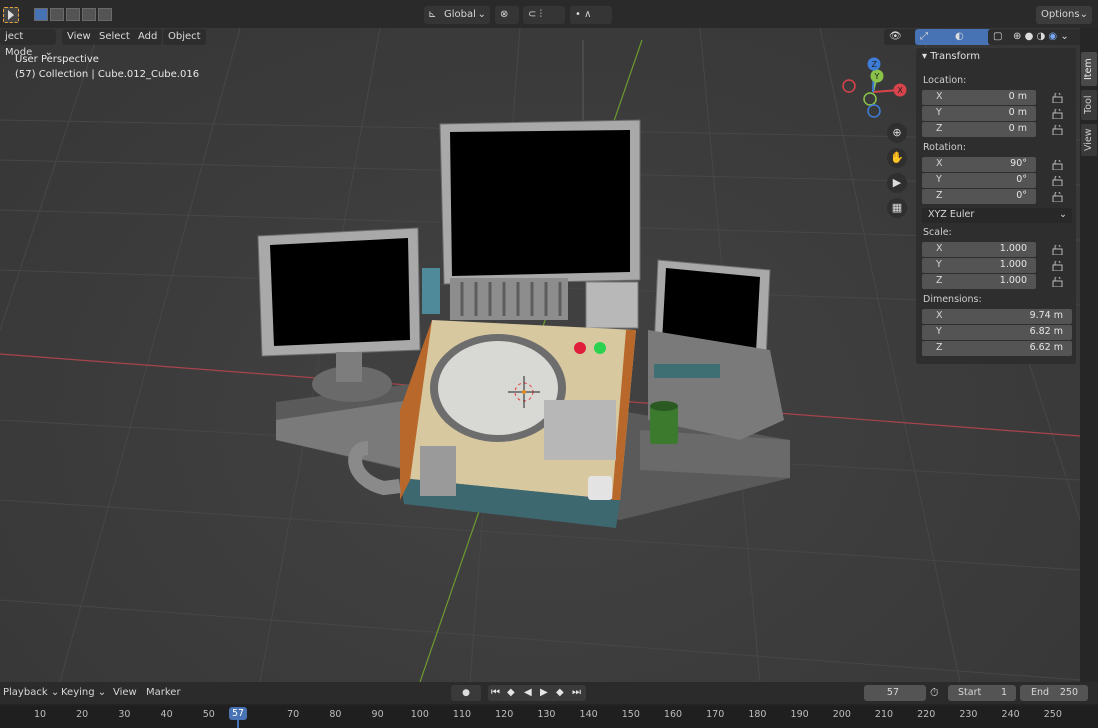 This screenshot has height=728, width=1098. What do you see at coordinates (504, 714) in the screenshot?
I see `ruler-tick: 120` at bounding box center [504, 714].